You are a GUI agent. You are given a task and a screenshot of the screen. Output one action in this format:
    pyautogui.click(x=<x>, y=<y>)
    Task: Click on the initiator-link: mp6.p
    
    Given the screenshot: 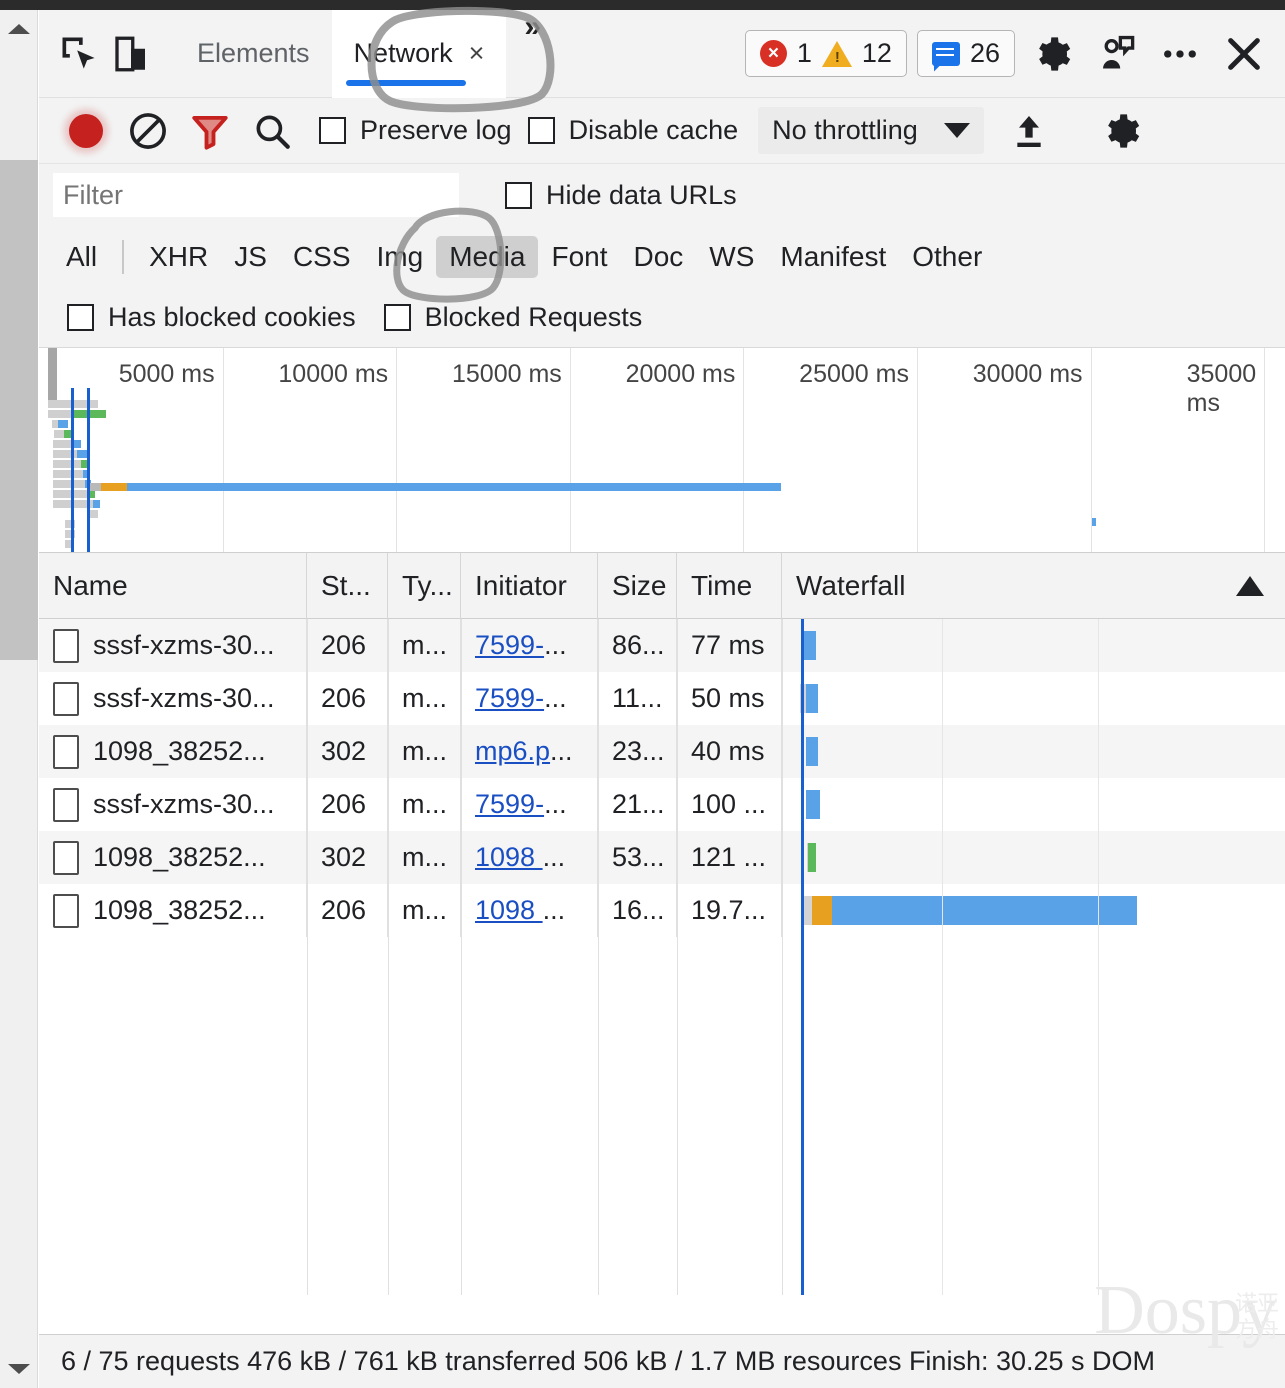 What is the action you would take?
    pyautogui.click(x=512, y=751)
    